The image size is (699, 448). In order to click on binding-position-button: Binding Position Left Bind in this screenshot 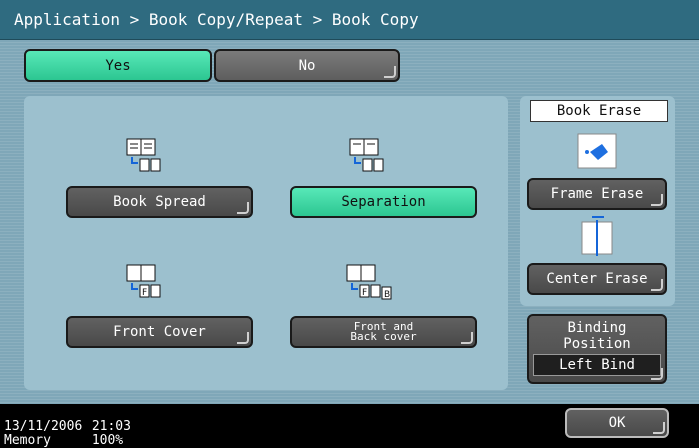, I will do `click(597, 349)`.